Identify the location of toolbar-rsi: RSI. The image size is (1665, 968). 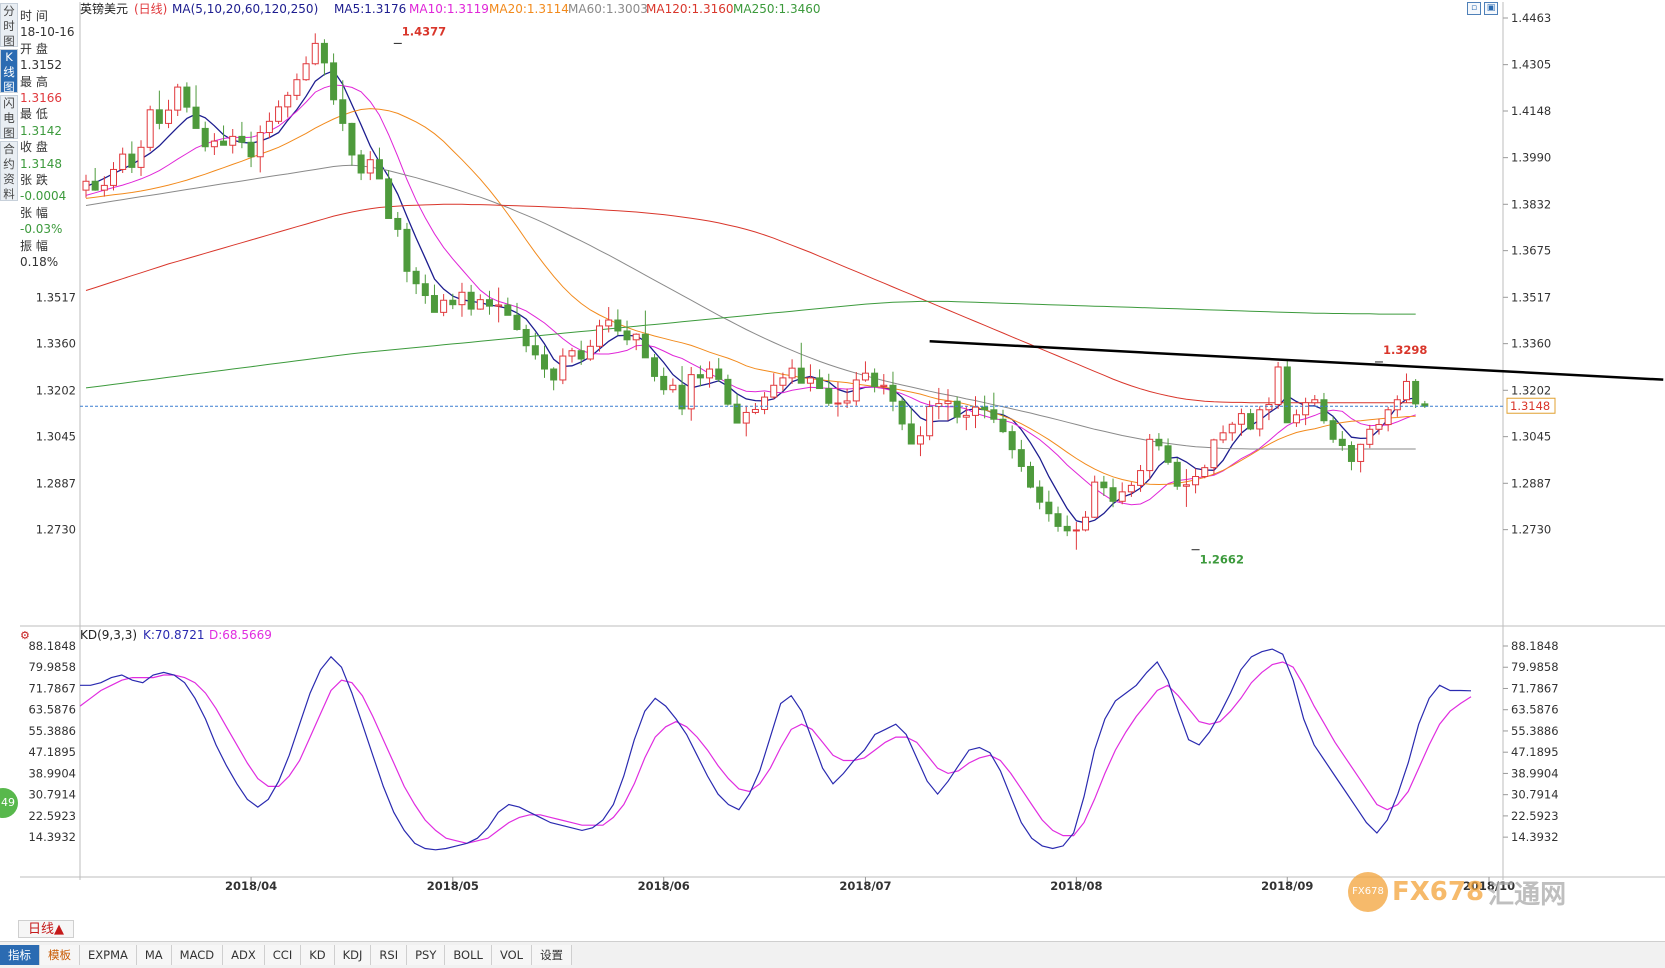
(389, 955).